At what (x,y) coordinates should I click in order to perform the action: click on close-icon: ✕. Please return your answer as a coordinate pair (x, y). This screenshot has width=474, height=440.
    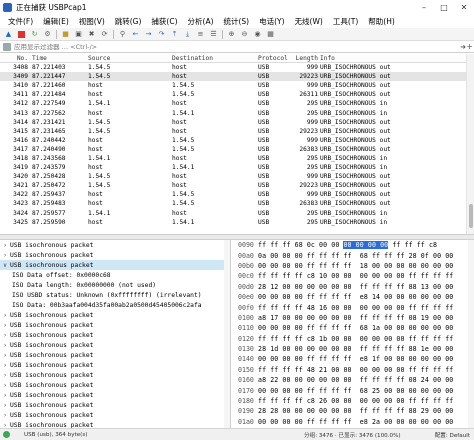
    Looking at the image, I should click on (464, 7).